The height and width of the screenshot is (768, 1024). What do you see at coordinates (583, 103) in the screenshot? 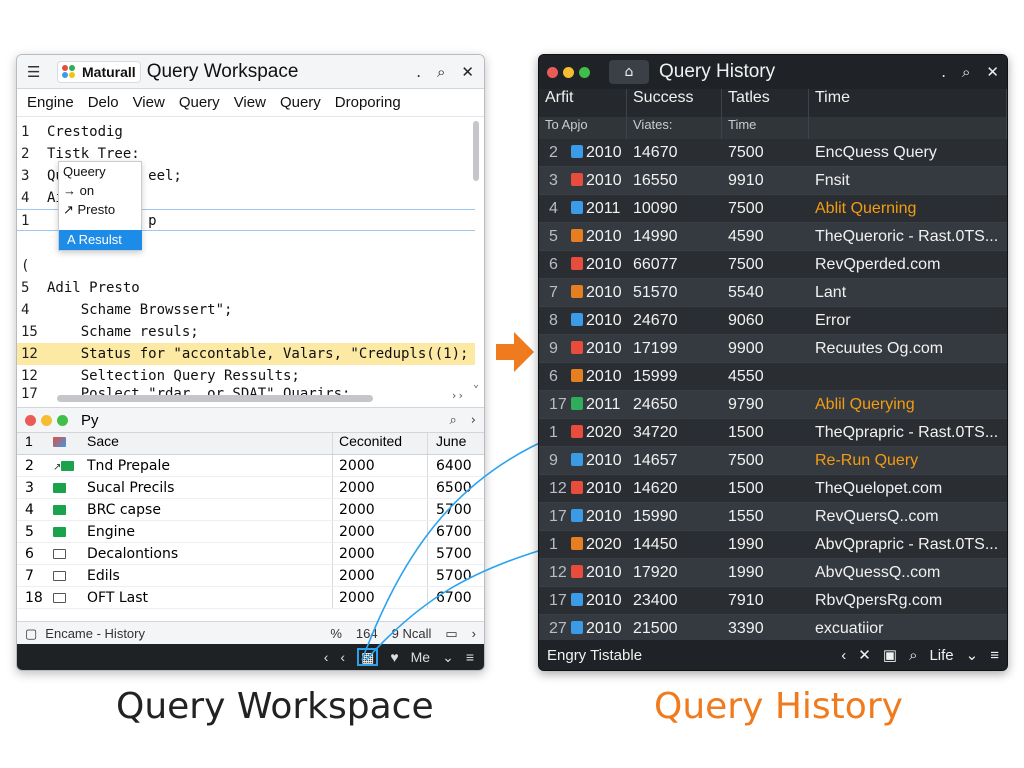
I see `column-header-arfit: Arfit` at bounding box center [583, 103].